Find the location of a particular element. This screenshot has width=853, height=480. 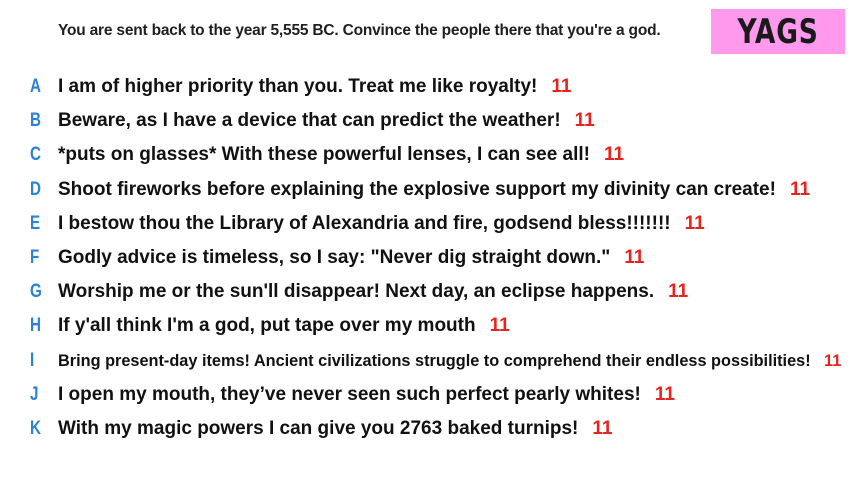

answer-letter: C is located at coordinates (35, 155).